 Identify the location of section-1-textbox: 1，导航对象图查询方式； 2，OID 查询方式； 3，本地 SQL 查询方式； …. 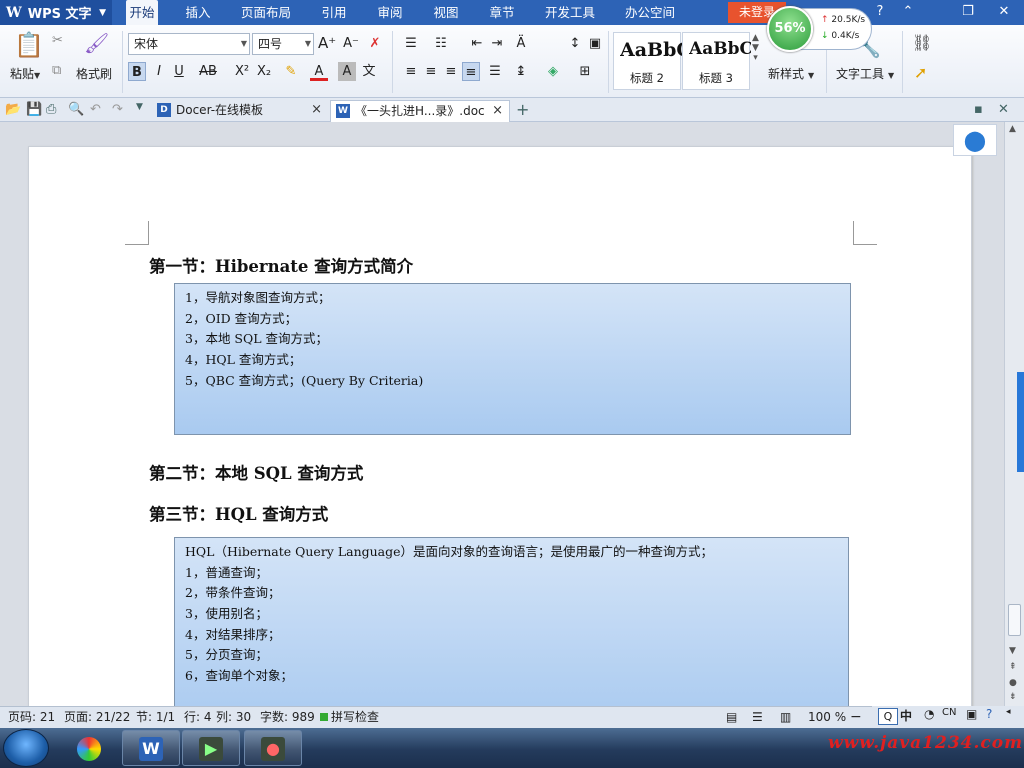
(512, 359).